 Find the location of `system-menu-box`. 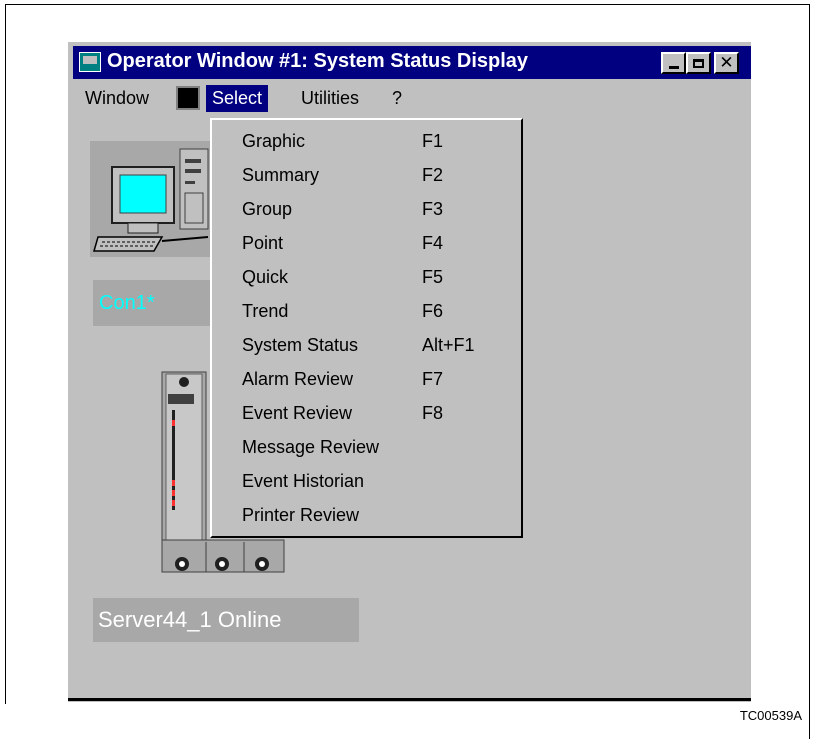

system-menu-box is located at coordinates (188, 98).